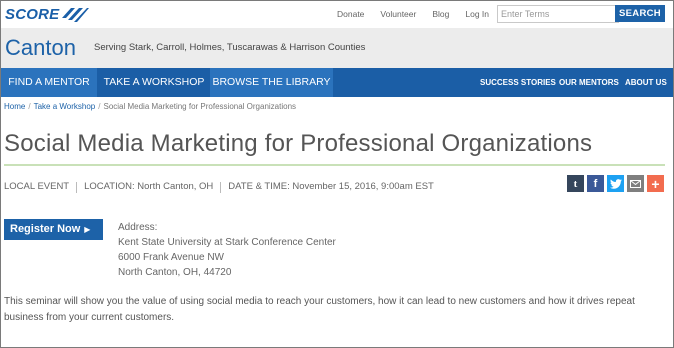 The height and width of the screenshot is (348, 674). I want to click on plus-share-icon: +, so click(655, 183).